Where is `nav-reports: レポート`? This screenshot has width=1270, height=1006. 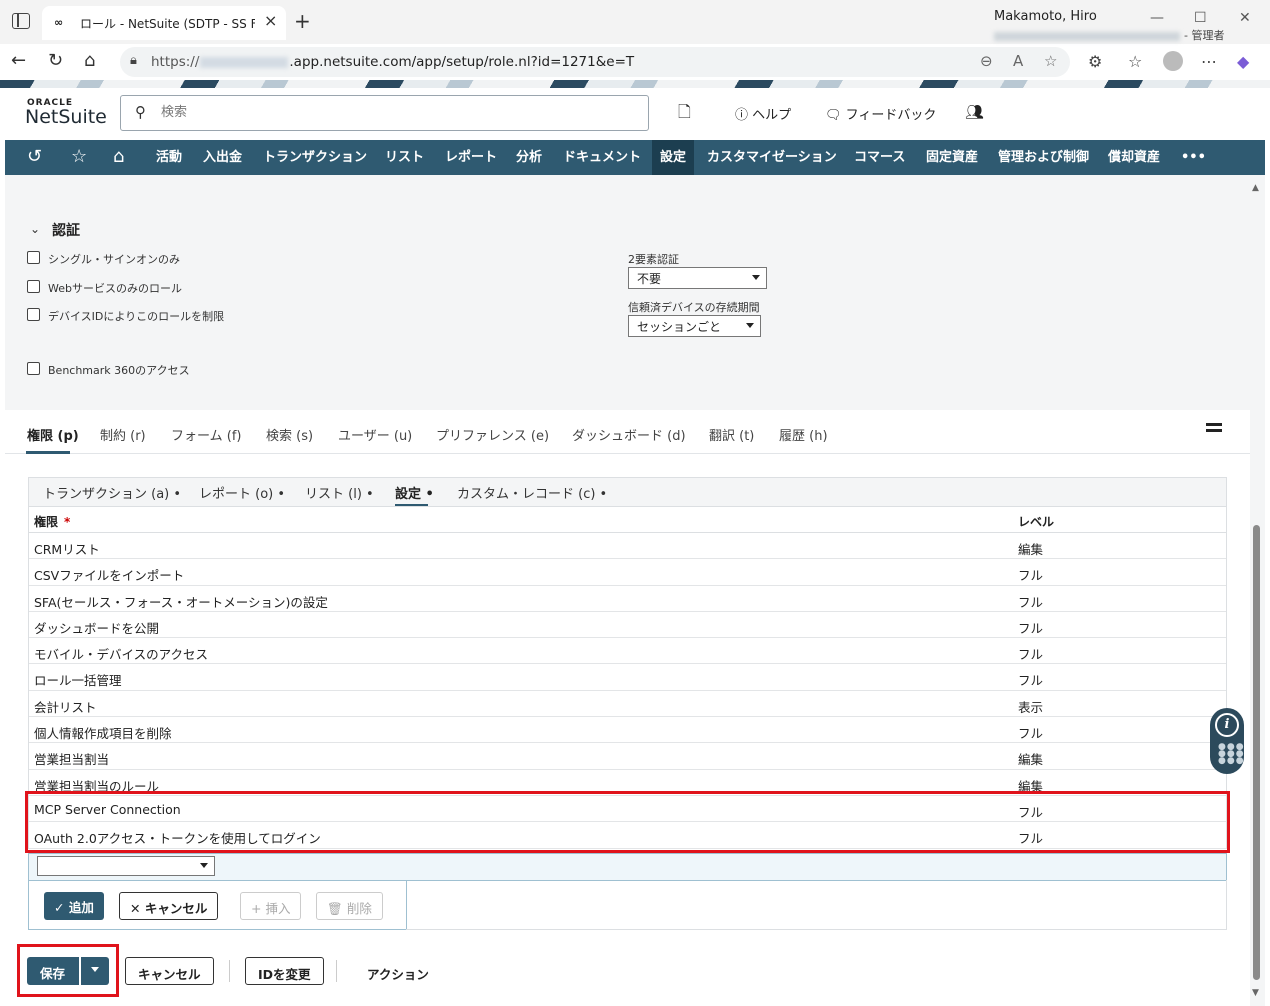 nav-reports: レポート is located at coordinates (471, 157).